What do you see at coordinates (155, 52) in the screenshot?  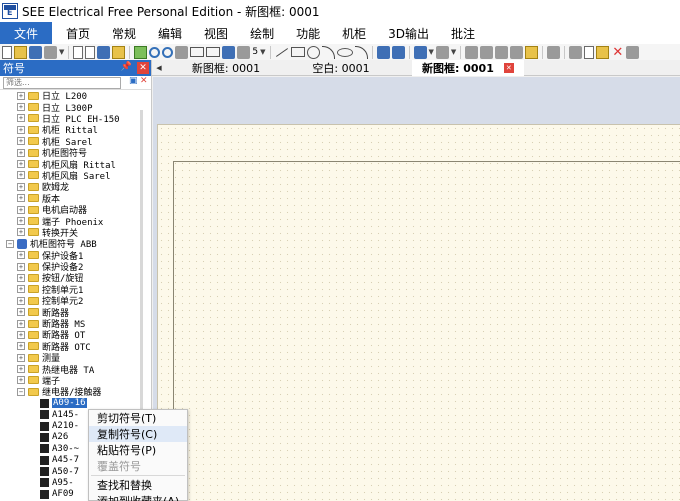 I see `zoom-out-icon` at bounding box center [155, 52].